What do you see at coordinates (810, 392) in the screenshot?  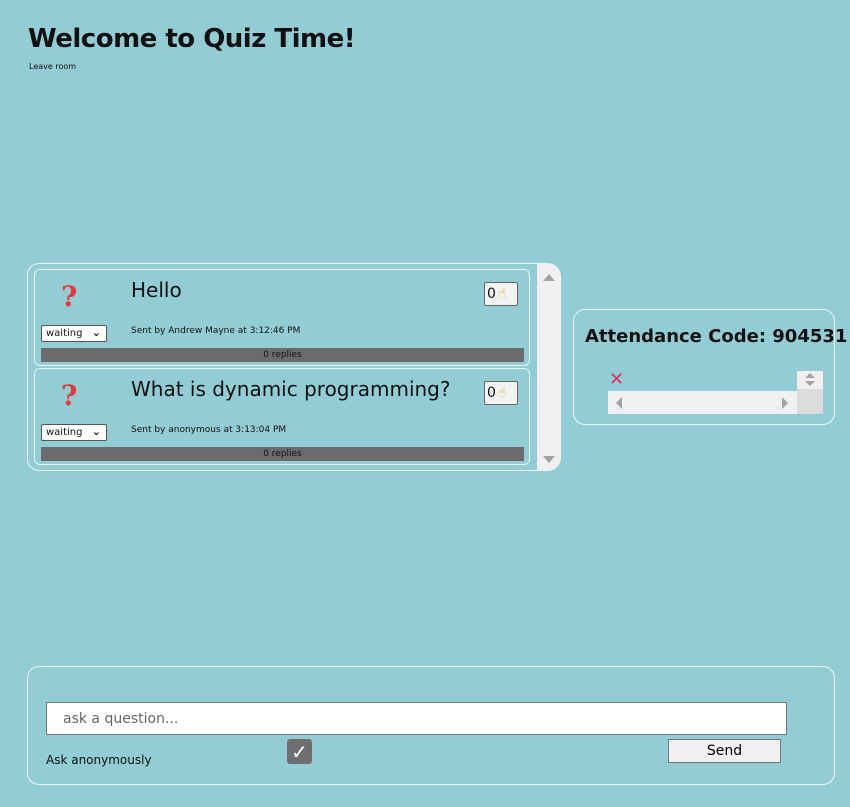 I see `vertical-scrollbar` at bounding box center [810, 392].